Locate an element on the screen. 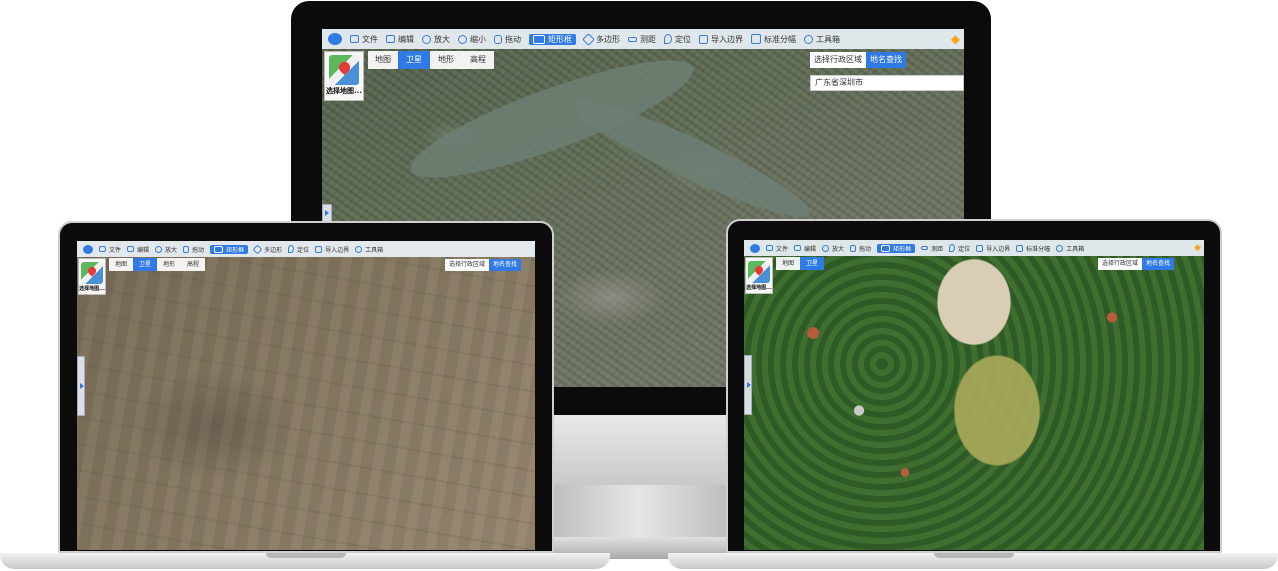 This screenshot has height=571, width=1278. layer-tabs: 地图 卫星 地形 高程 is located at coordinates (157, 264).